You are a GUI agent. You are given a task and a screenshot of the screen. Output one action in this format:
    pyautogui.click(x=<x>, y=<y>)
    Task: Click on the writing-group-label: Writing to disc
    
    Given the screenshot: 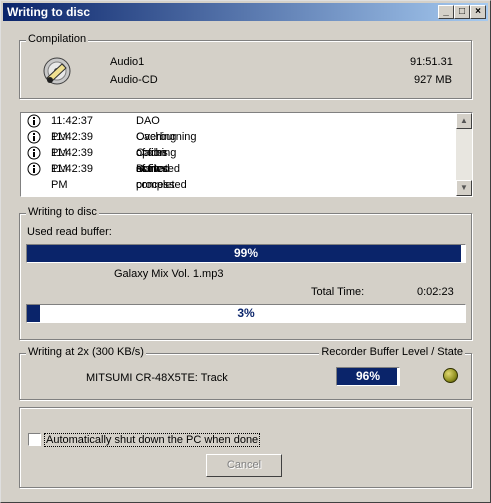 What is the action you would take?
    pyautogui.click(x=62, y=212)
    